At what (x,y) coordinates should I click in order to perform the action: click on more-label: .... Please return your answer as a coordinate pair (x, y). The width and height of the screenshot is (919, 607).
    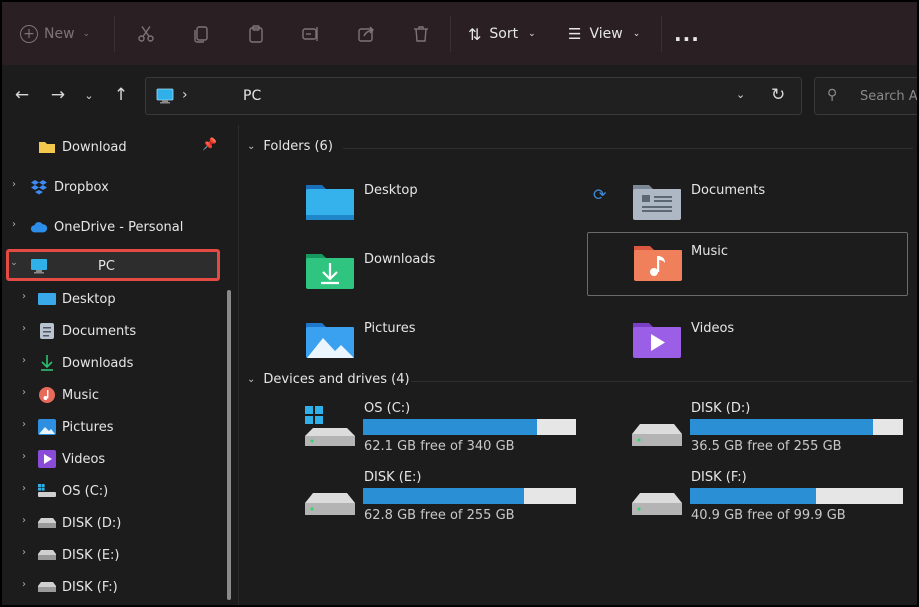
    Looking at the image, I should click on (687, 34).